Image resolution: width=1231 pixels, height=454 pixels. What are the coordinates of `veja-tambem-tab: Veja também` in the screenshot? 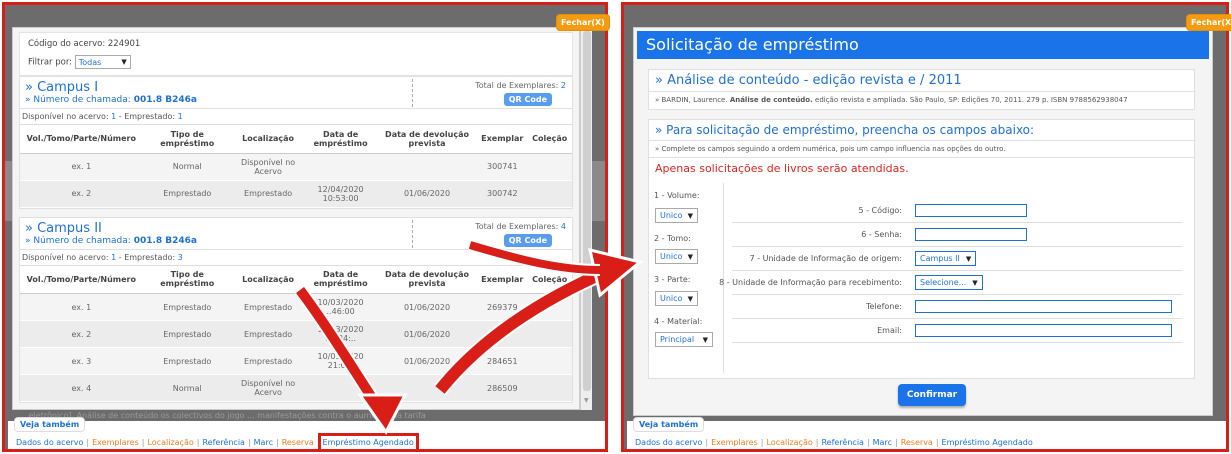 It's located at (669, 424).